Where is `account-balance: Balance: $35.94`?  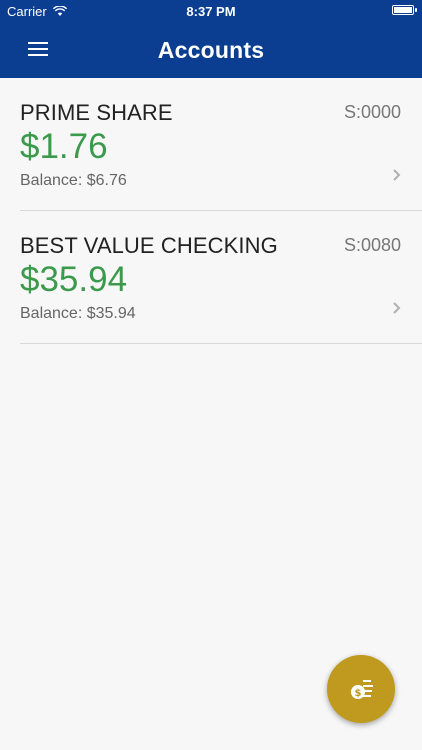 account-balance: Balance: $35.94 is located at coordinates (78, 313).